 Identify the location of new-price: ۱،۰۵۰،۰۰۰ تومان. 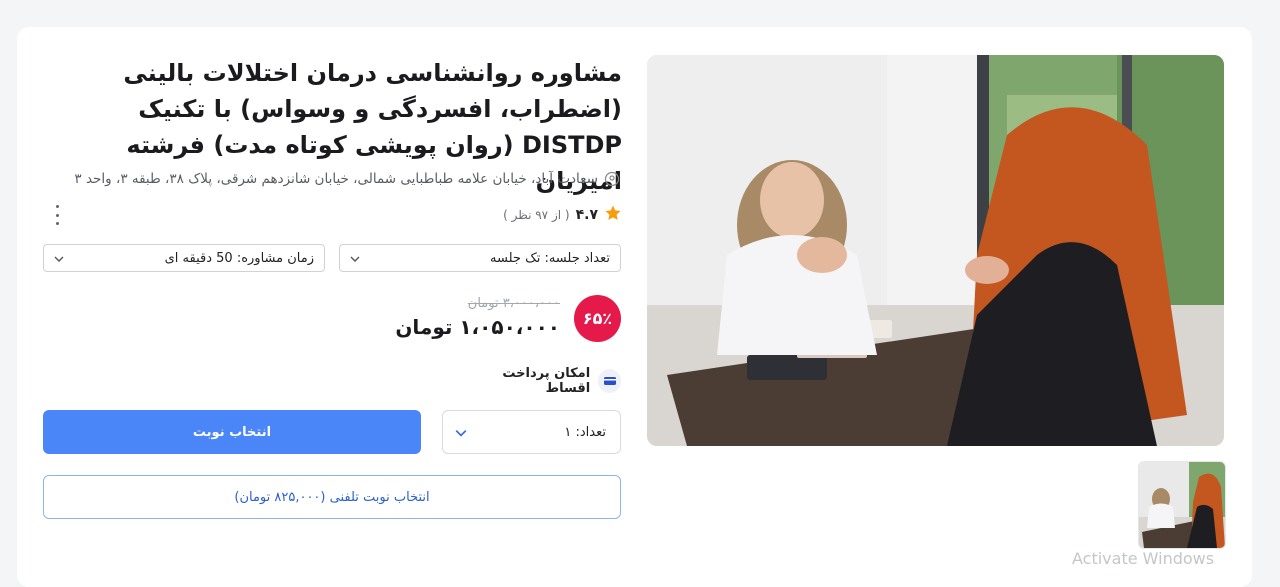
(477, 327).